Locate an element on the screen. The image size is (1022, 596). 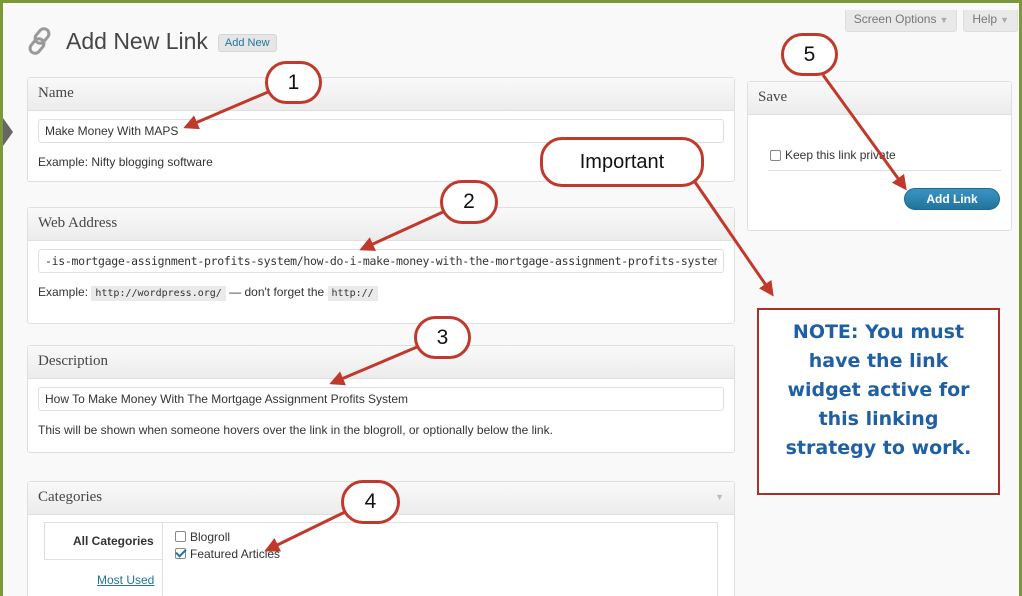
checkbox-featured-articles is located at coordinates (180, 553).